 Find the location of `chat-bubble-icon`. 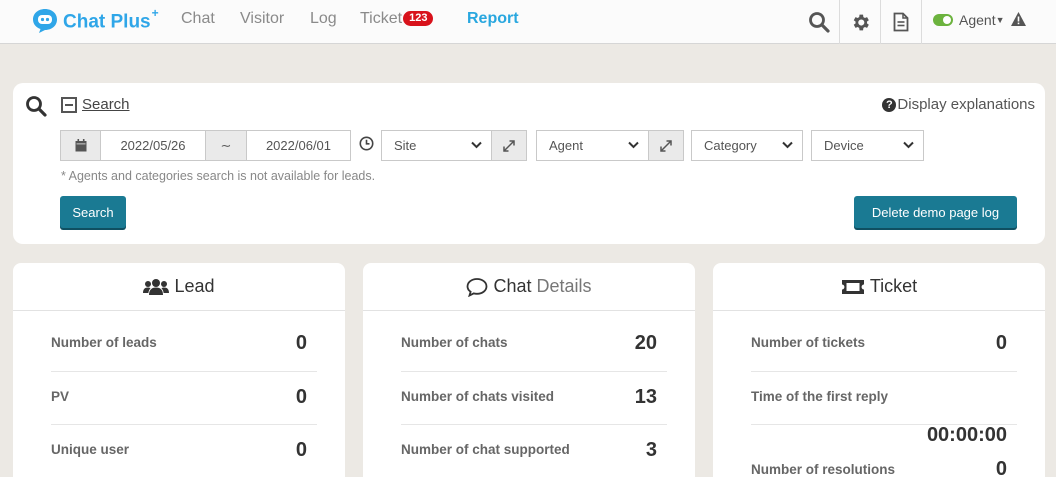

chat-bubble-icon is located at coordinates (477, 287).